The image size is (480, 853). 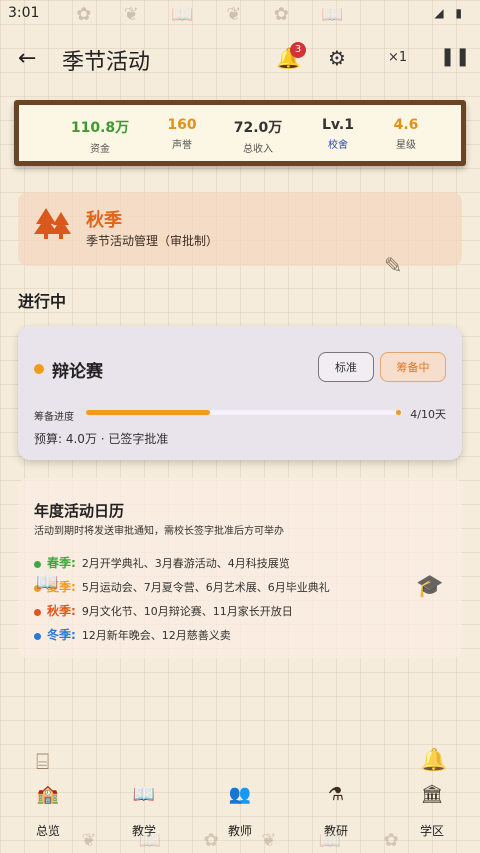 What do you see at coordinates (187, 611) in the screenshot?
I see `calendar-events: 9月文化节、10月辩论赛、11月家长开放日` at bounding box center [187, 611].